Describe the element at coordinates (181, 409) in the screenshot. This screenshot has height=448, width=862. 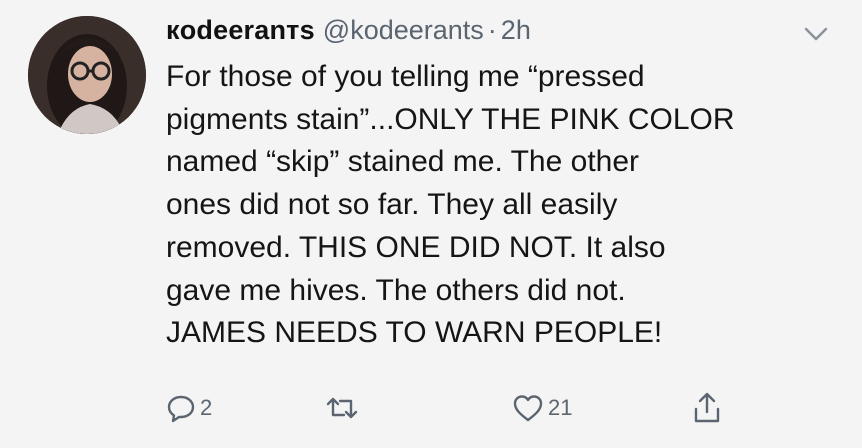
I see `reply-icon` at that location.